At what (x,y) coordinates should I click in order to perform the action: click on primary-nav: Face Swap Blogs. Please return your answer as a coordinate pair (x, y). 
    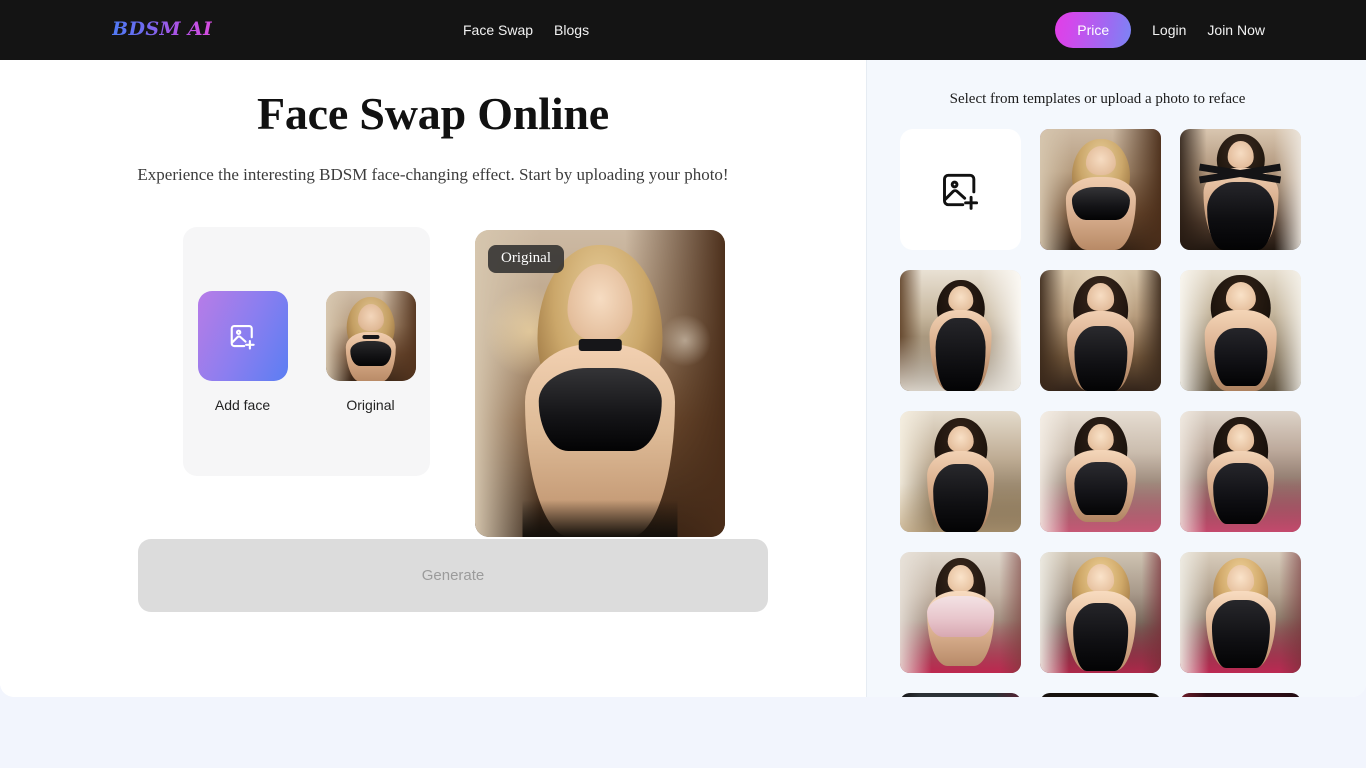
    Looking at the image, I should click on (526, 30).